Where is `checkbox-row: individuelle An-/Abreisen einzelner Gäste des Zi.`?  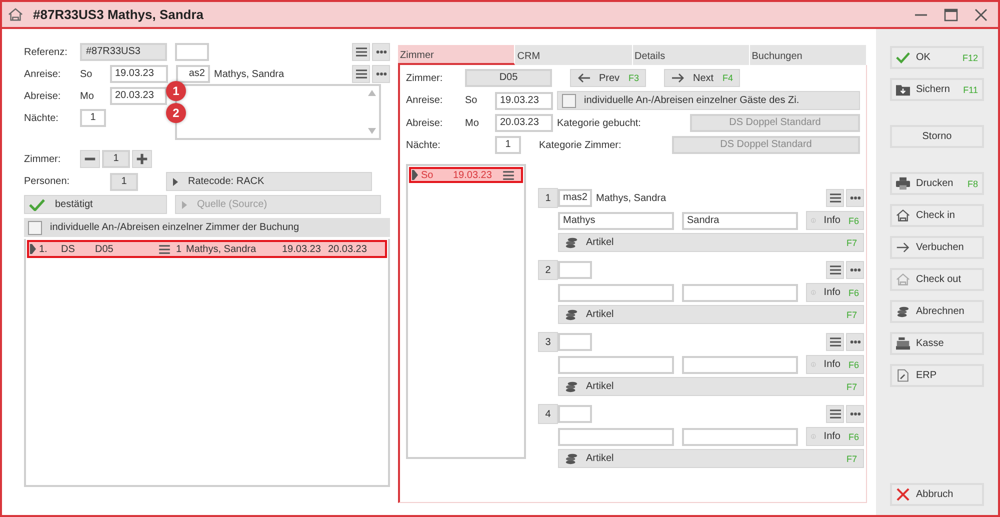
checkbox-row: individuelle An-/Abreisen einzelner Gäste des Zi. is located at coordinates (708, 100).